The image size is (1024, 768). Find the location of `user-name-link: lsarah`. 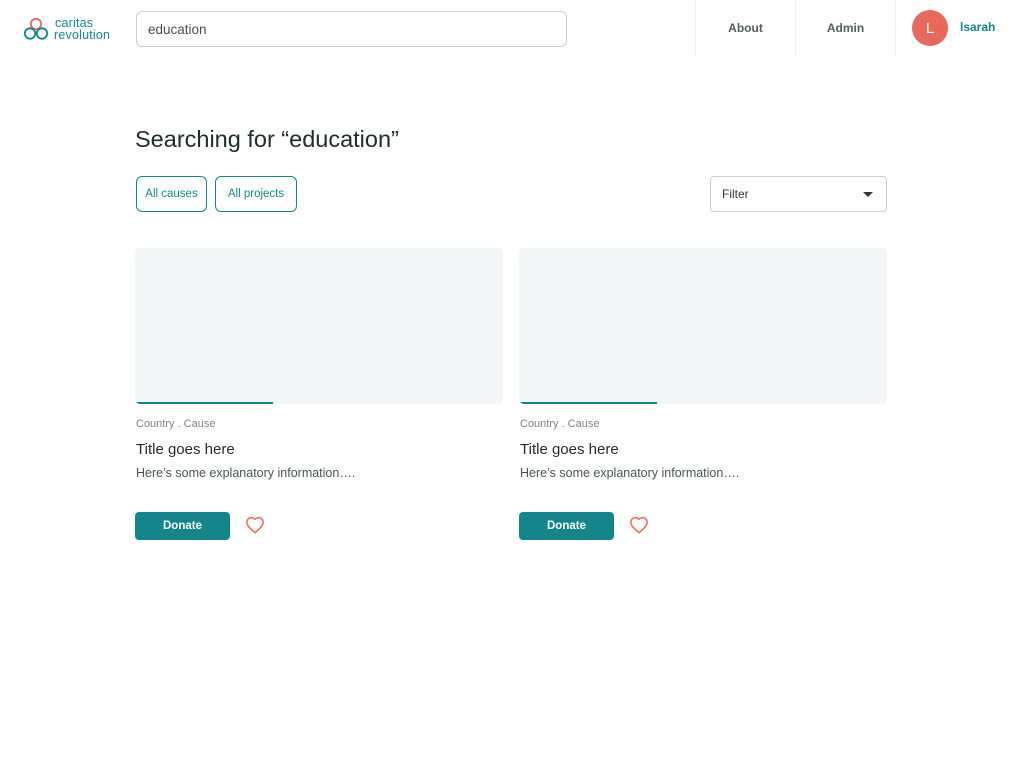

user-name-link: lsarah is located at coordinates (977, 27).